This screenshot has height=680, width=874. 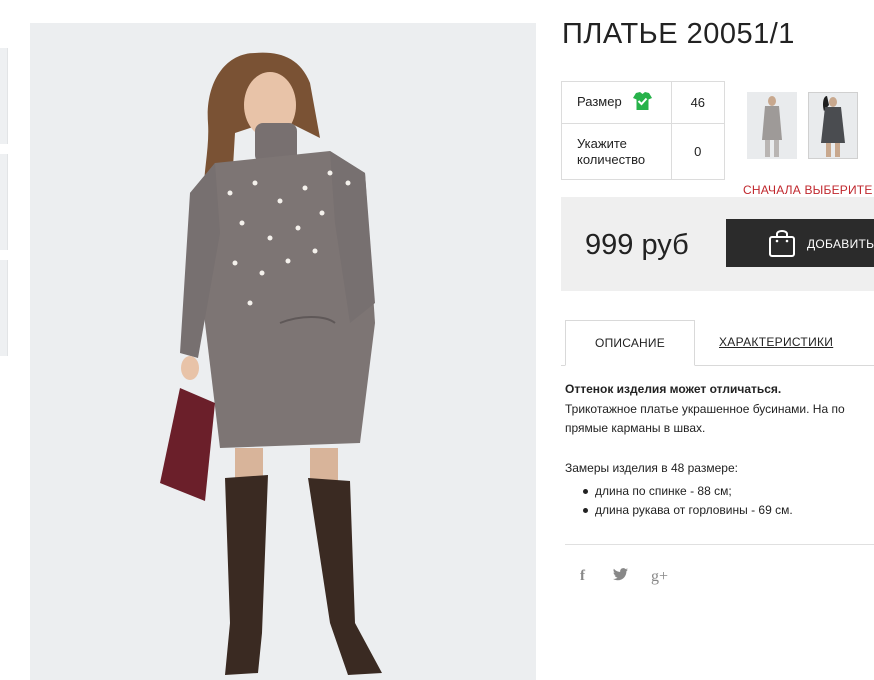 I want to click on facebook-icon: f, so click(x=582, y=576).